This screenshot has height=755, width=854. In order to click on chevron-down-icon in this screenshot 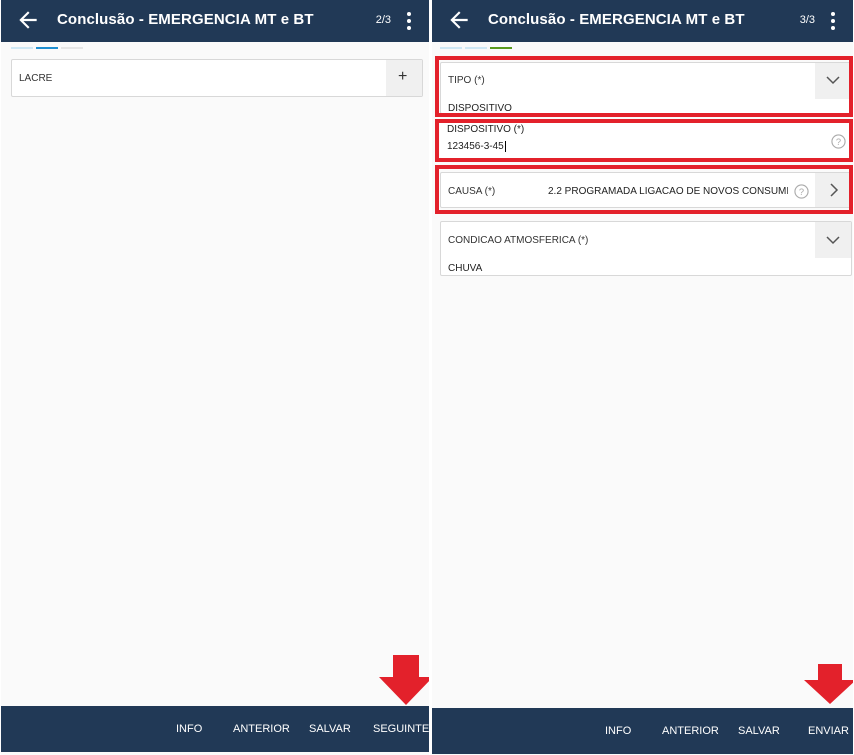, I will do `click(833, 240)`.